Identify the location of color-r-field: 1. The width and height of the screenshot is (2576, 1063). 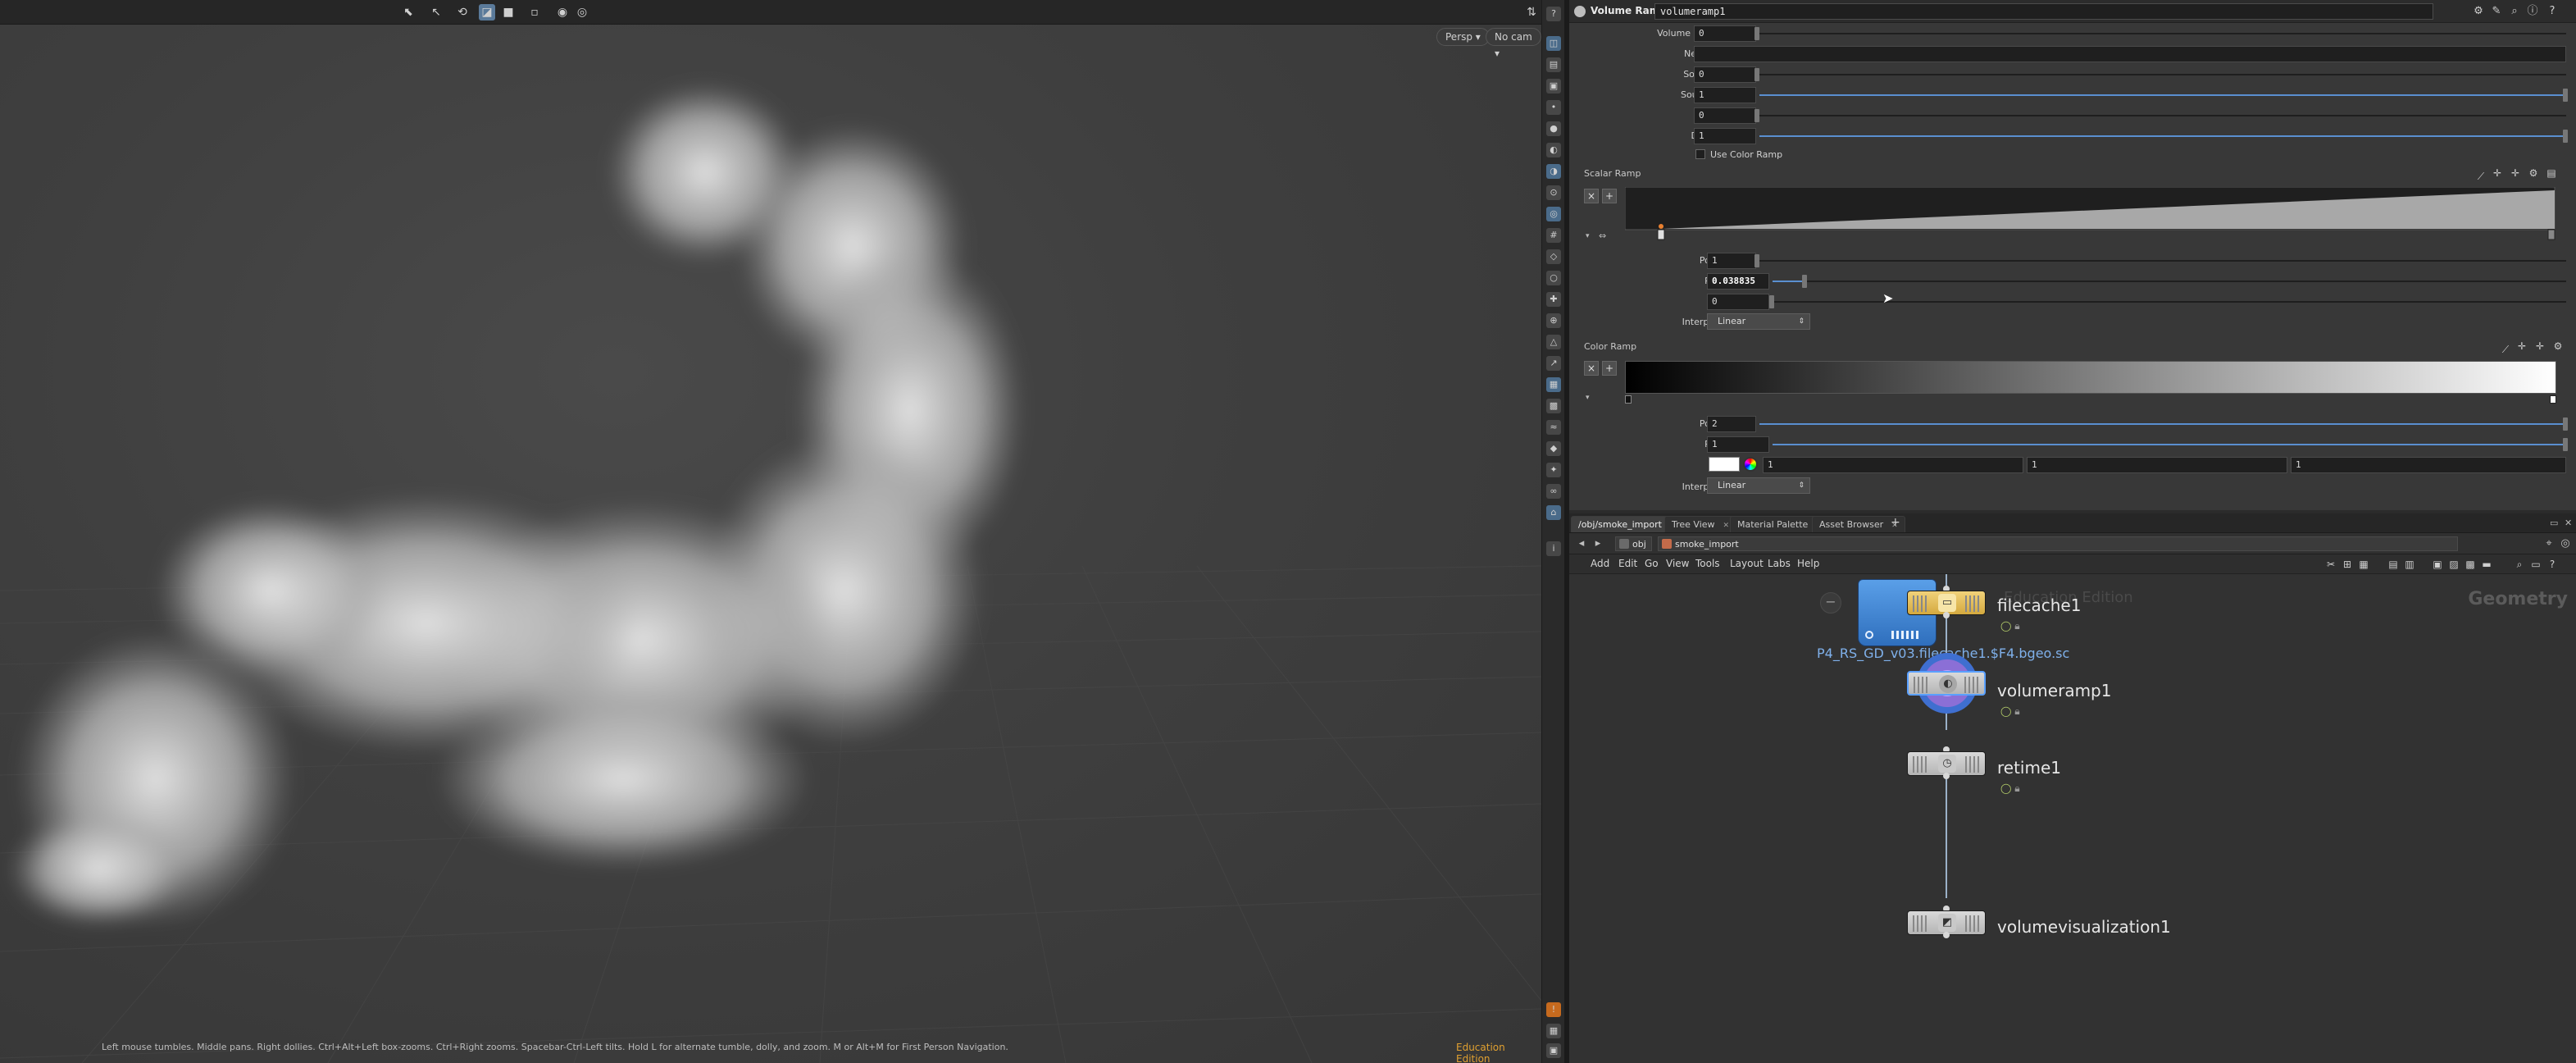
(1893, 465).